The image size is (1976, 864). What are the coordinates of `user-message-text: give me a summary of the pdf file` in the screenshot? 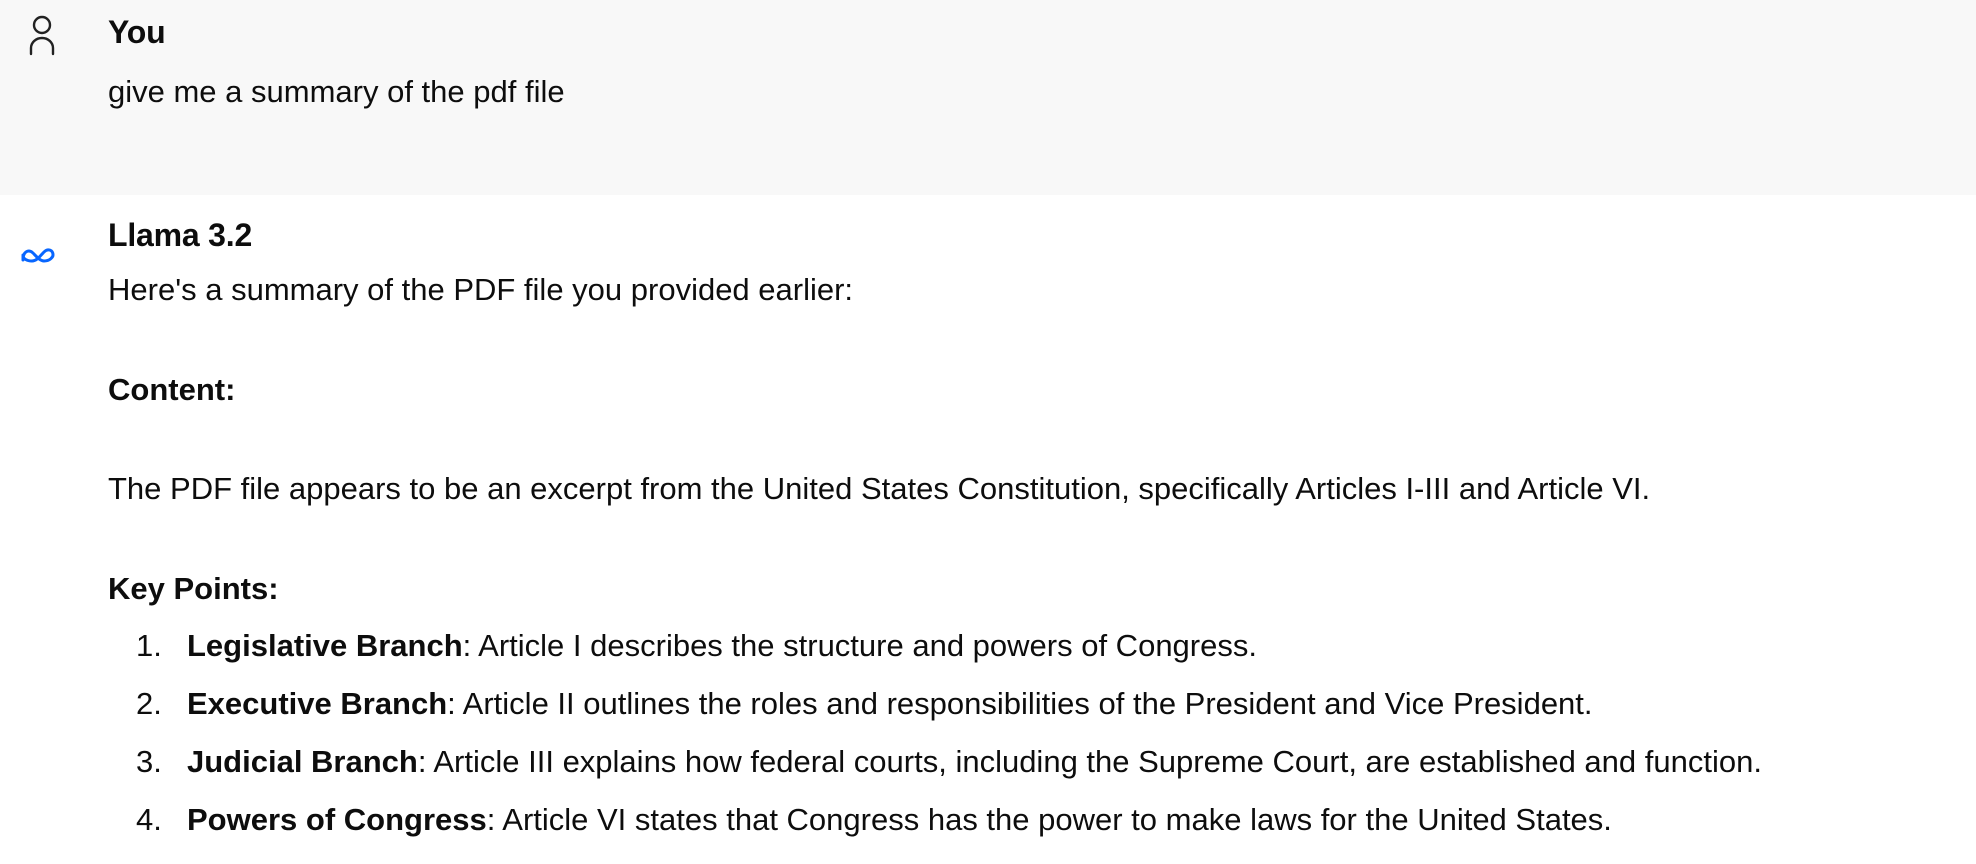 It's located at (336, 91).